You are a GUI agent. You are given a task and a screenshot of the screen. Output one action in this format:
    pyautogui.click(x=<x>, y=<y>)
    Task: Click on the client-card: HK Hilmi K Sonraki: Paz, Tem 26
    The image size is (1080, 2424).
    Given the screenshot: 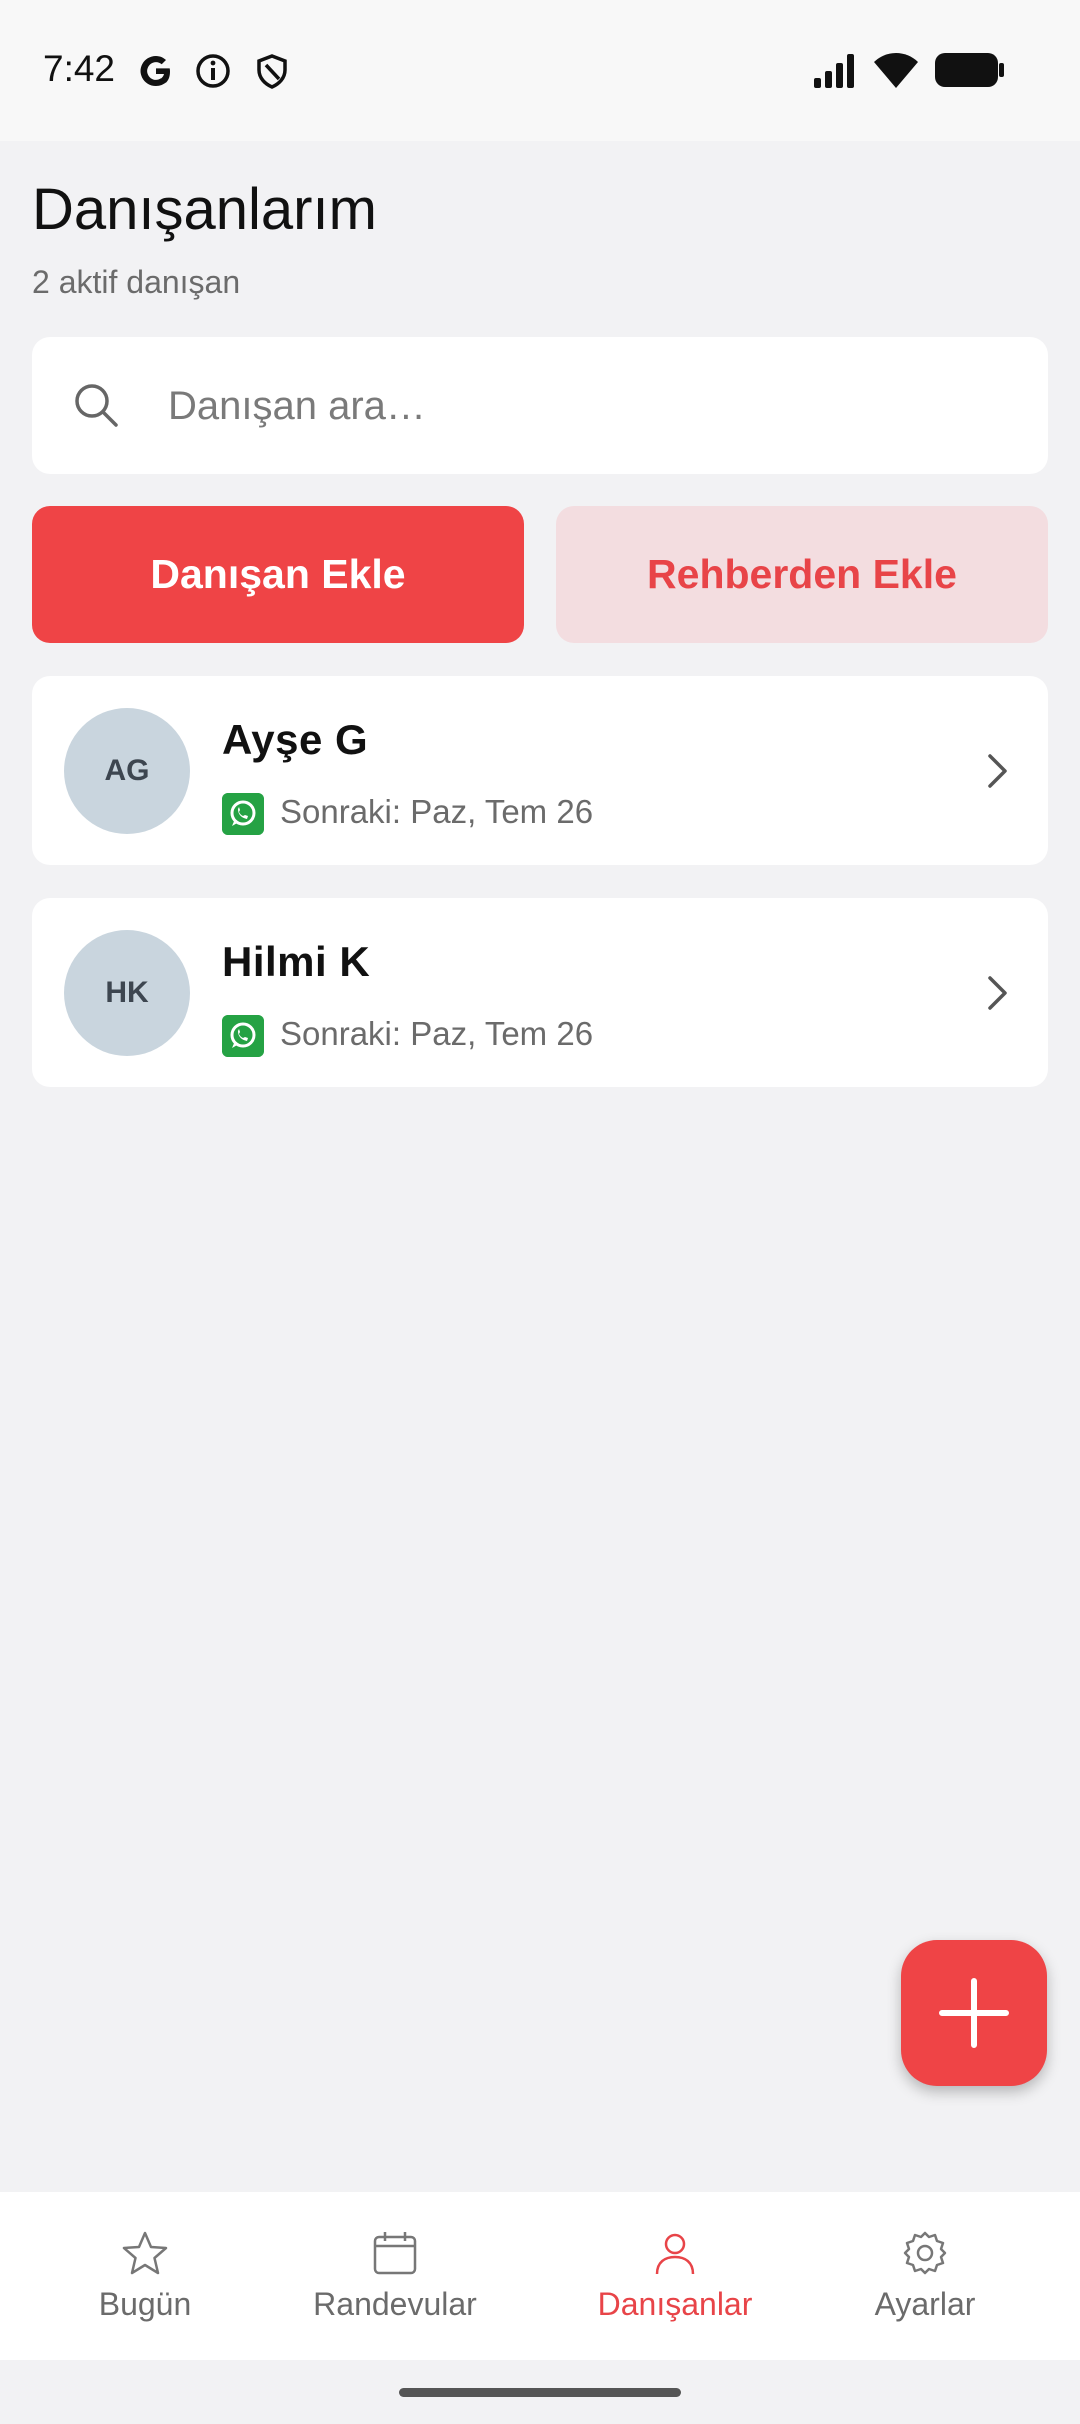 What is the action you would take?
    pyautogui.click(x=540, y=992)
    